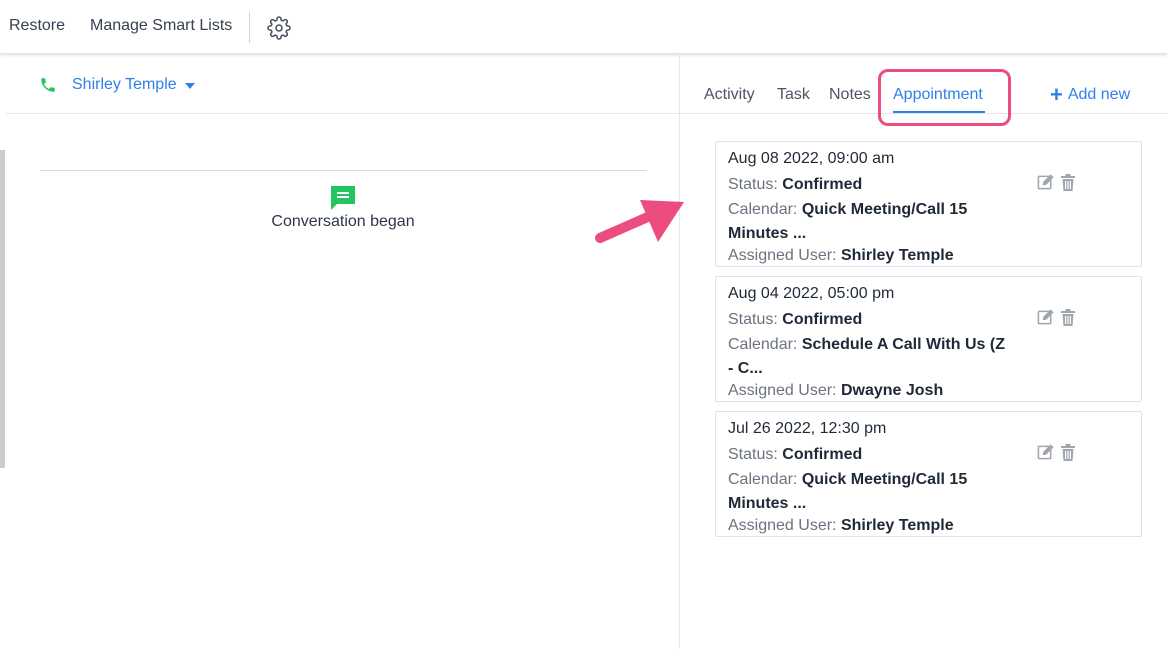 The width and height of the screenshot is (1167, 649). Describe the element at coordinates (1056, 94) in the screenshot. I see `plus-icon: +` at that location.